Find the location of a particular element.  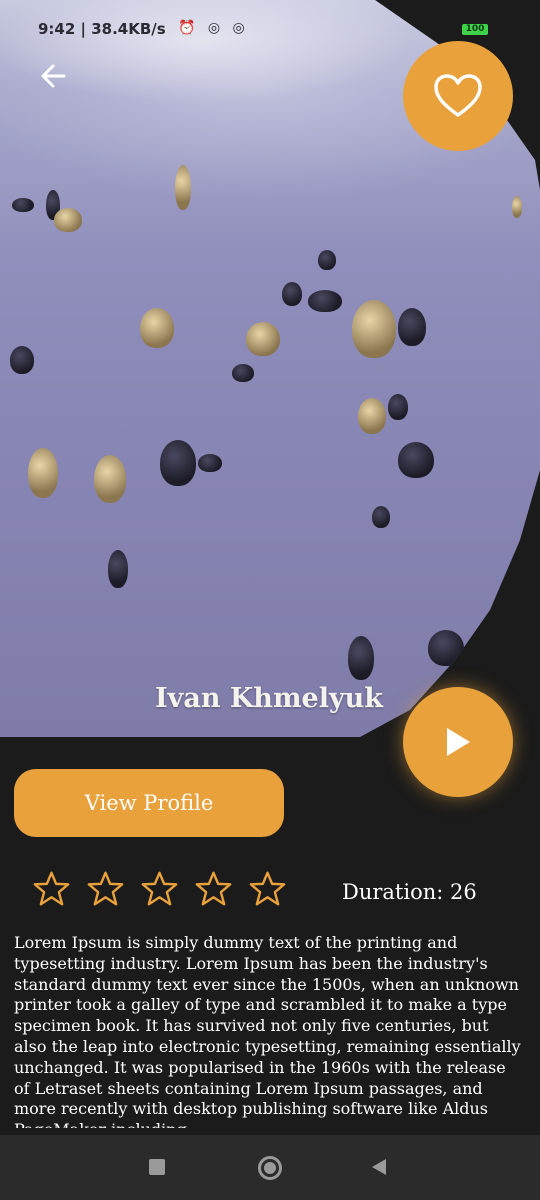

back-nav-icon is located at coordinates (379, 1167).